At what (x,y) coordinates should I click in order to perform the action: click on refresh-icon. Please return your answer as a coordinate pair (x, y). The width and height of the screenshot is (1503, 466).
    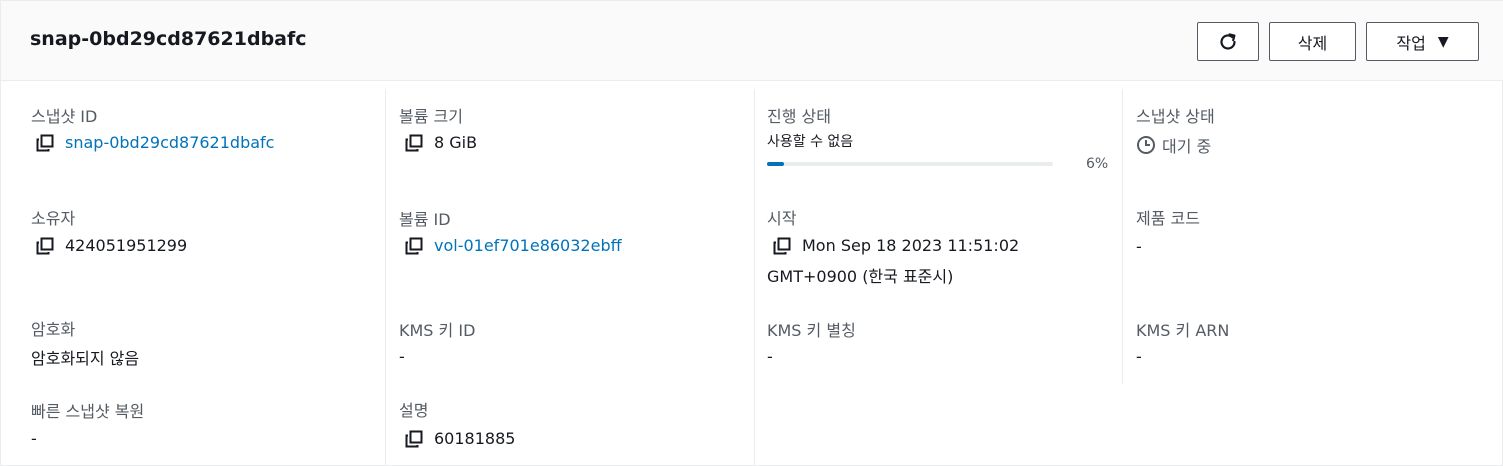
    Looking at the image, I should click on (1228, 41).